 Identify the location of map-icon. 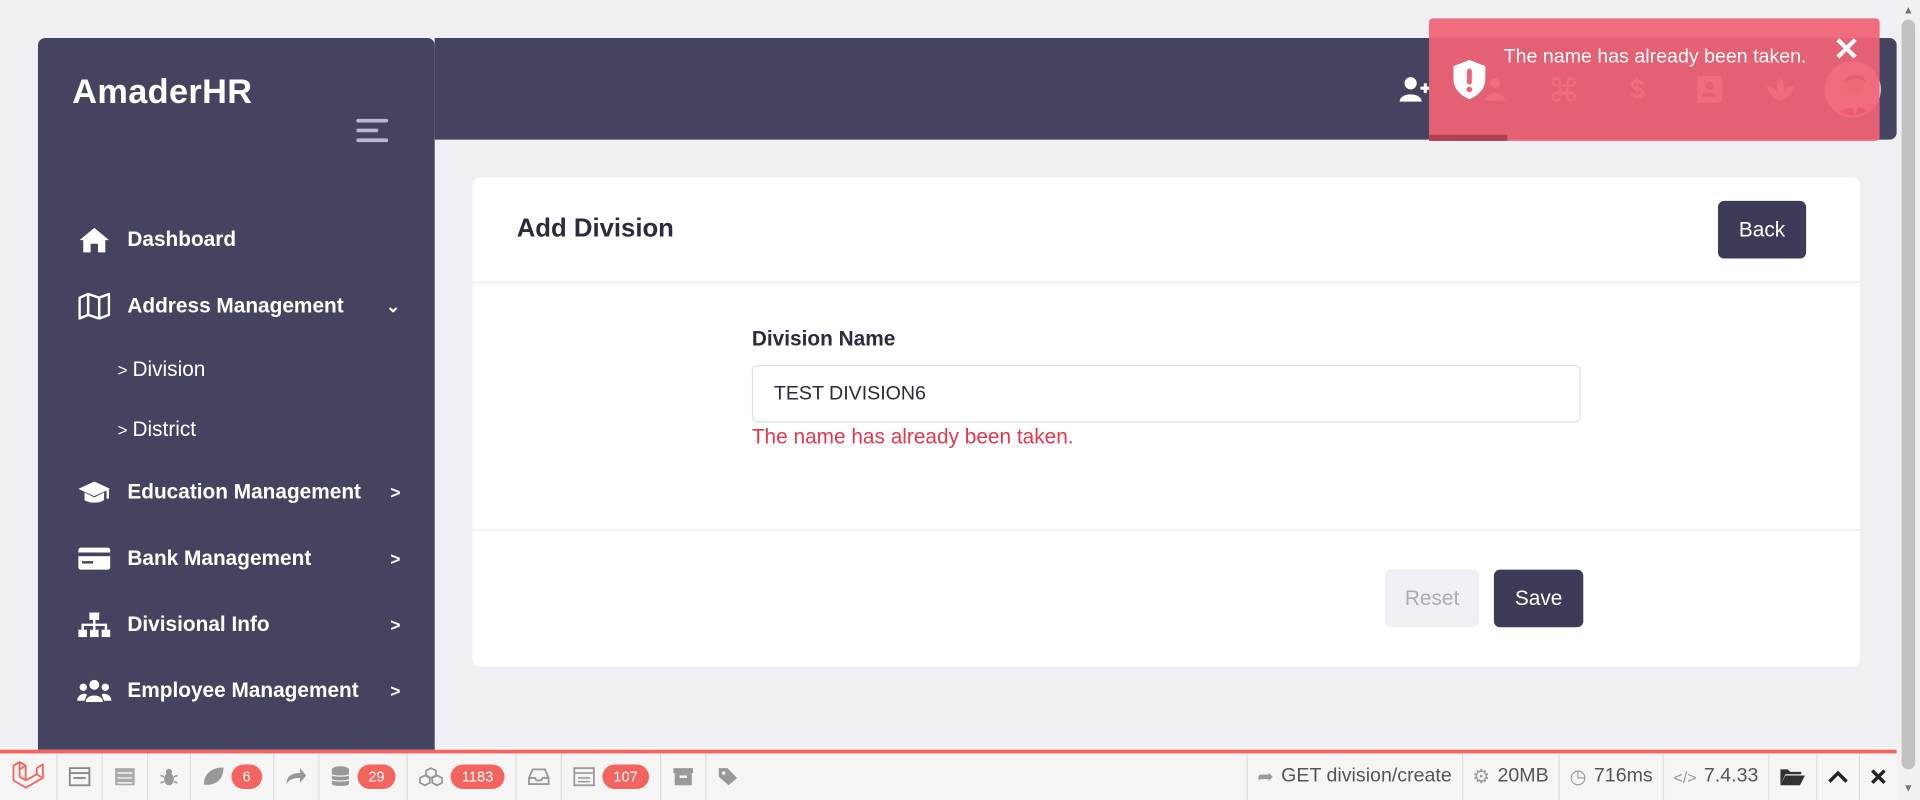
(94, 306).